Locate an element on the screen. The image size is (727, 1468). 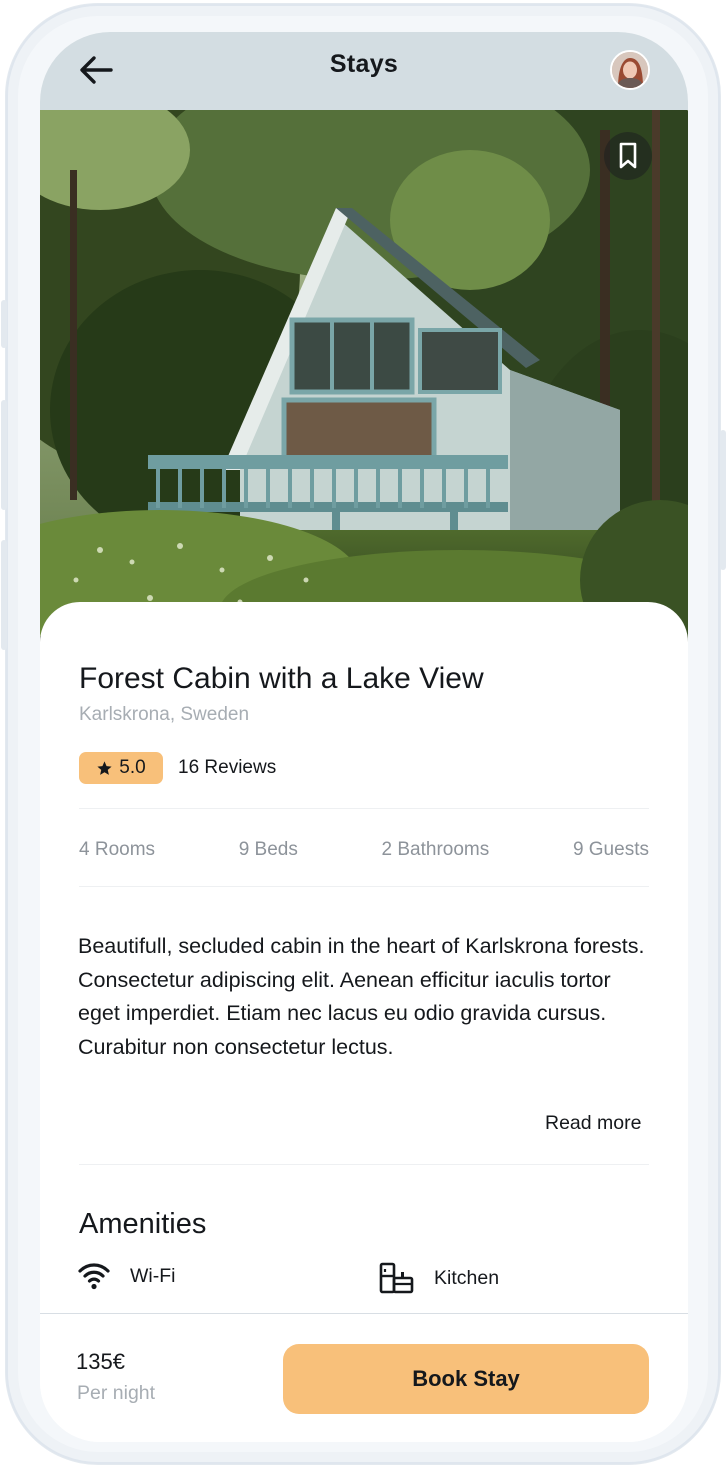
amenities-heading: Amenities is located at coordinates (143, 1224).